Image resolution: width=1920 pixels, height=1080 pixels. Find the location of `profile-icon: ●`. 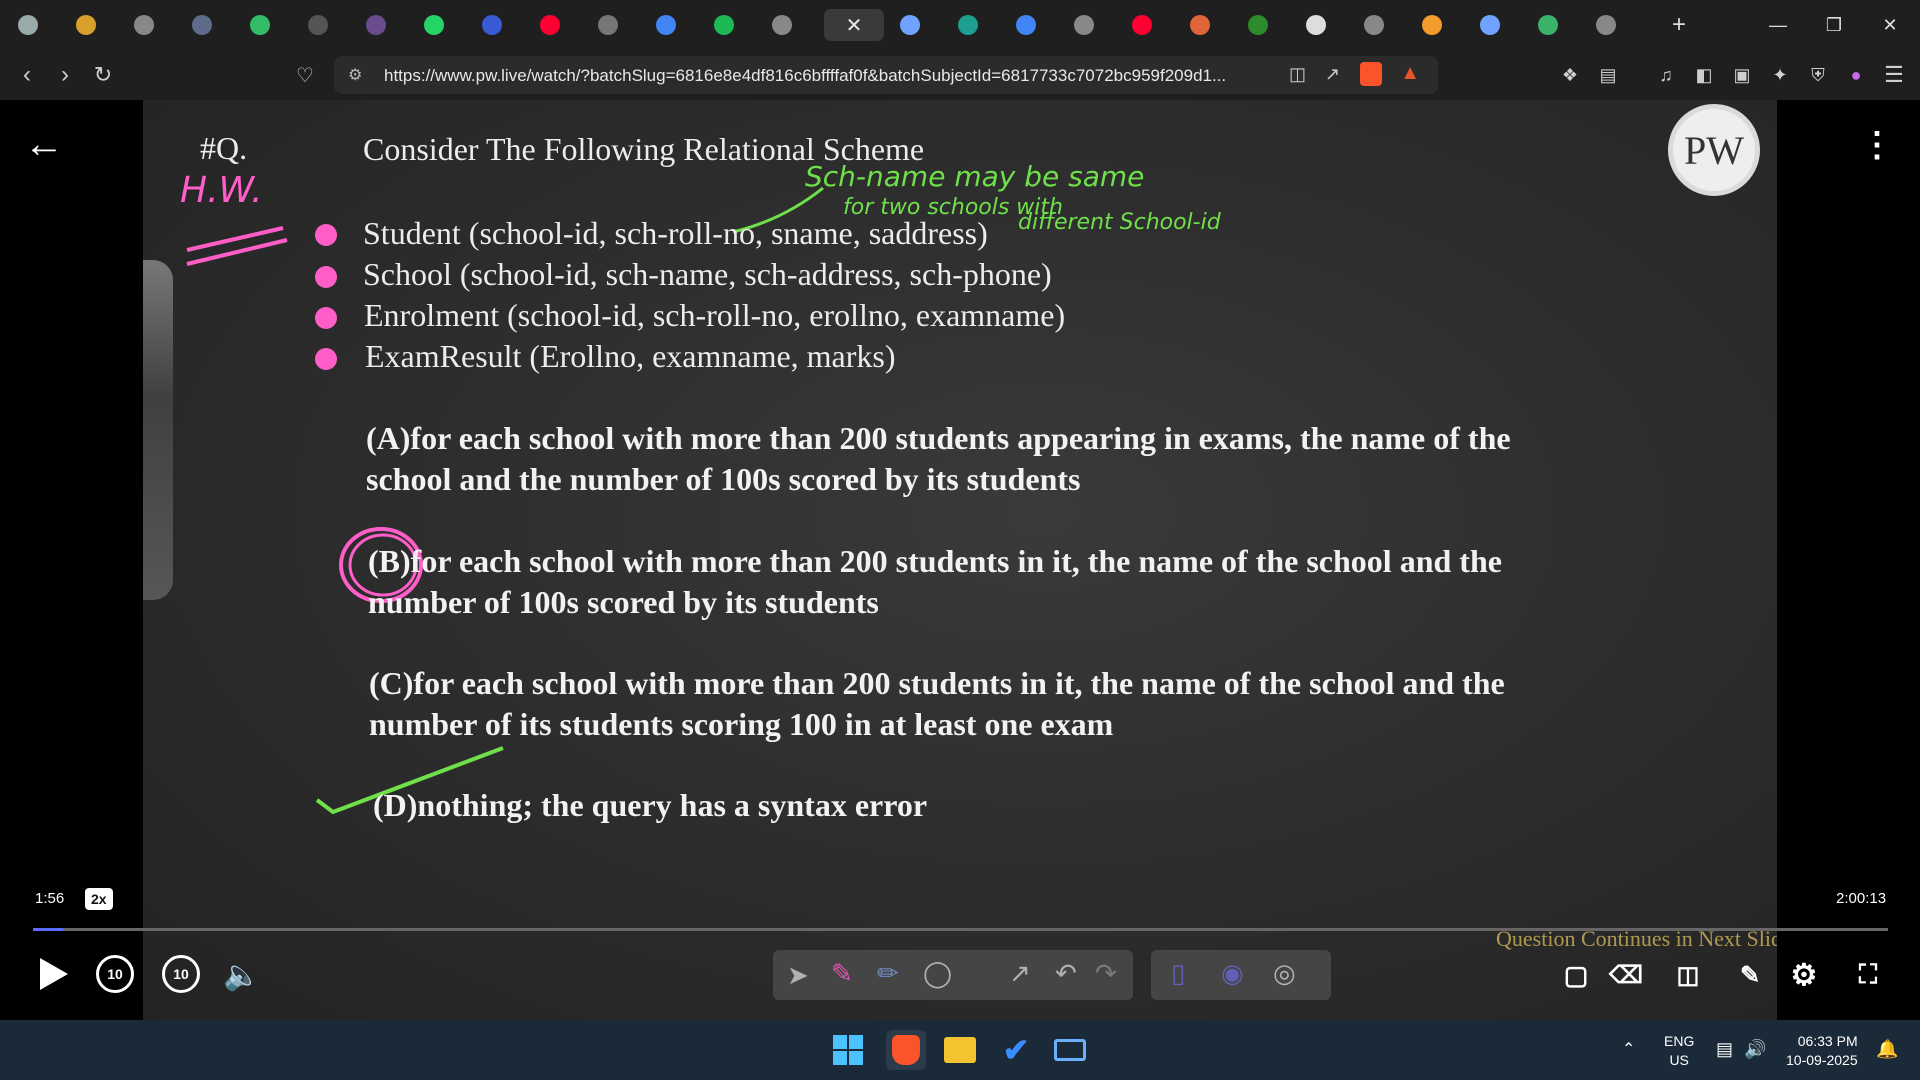

profile-icon: ● is located at coordinates (1856, 75).